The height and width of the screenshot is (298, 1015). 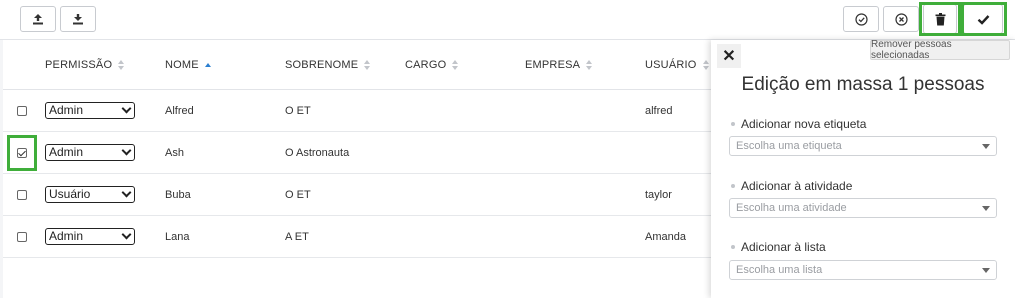 What do you see at coordinates (182, 65) in the screenshot?
I see `column-header-label: NOME` at bounding box center [182, 65].